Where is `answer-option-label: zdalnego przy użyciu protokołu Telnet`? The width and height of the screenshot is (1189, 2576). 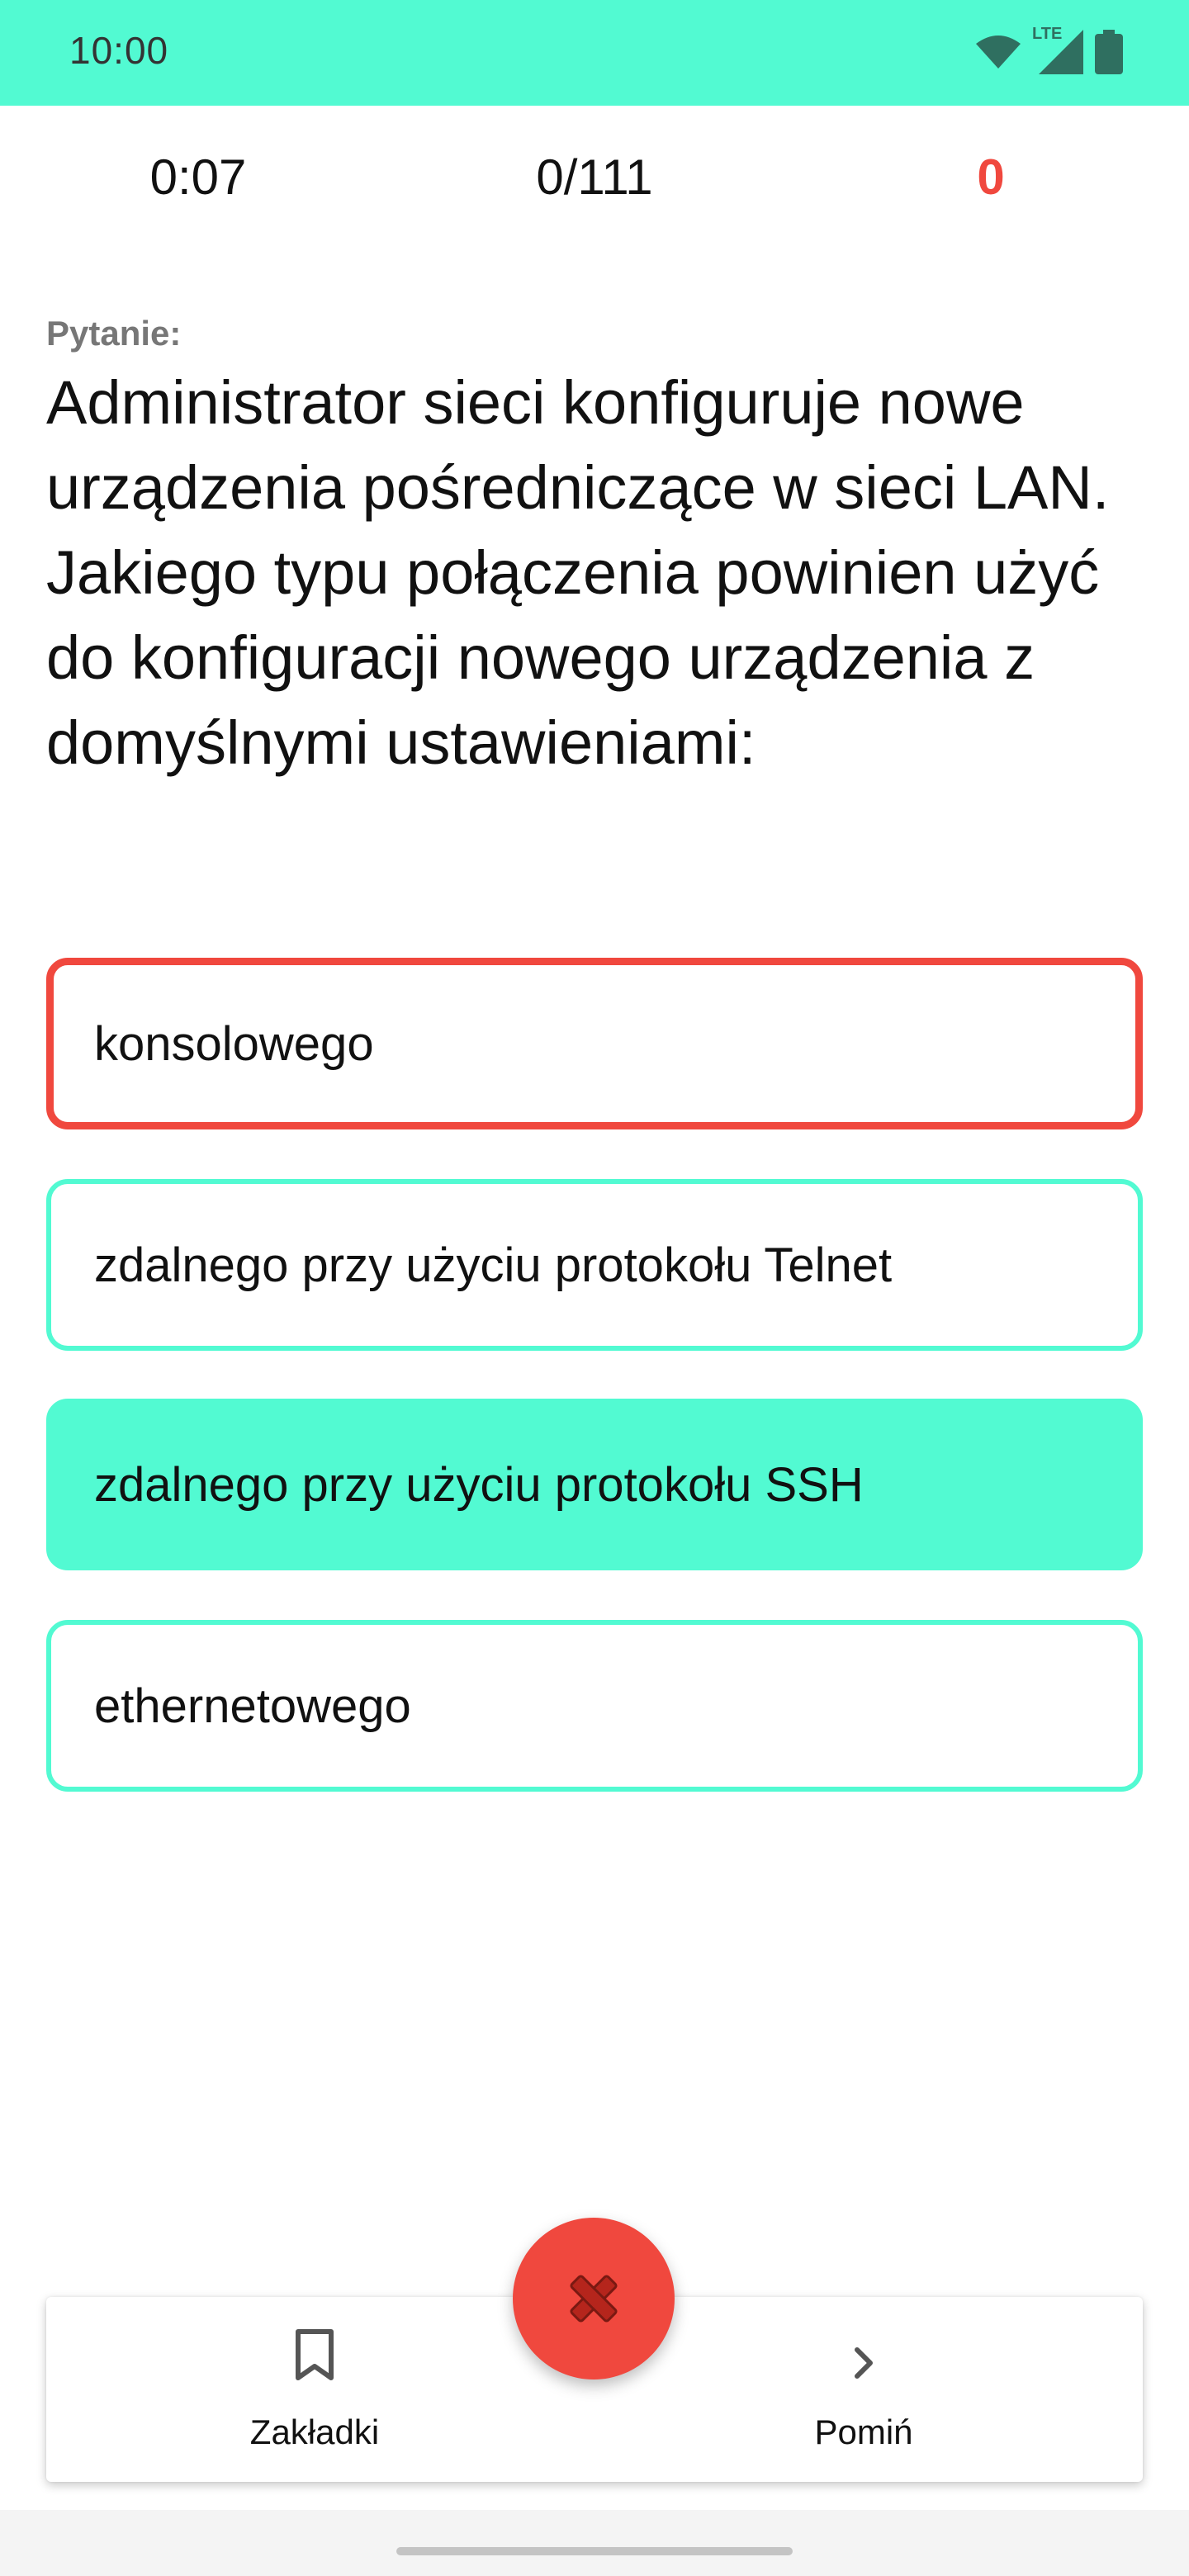
answer-option-label: zdalnego przy użyciu protokołu Telnet is located at coordinates (493, 1265).